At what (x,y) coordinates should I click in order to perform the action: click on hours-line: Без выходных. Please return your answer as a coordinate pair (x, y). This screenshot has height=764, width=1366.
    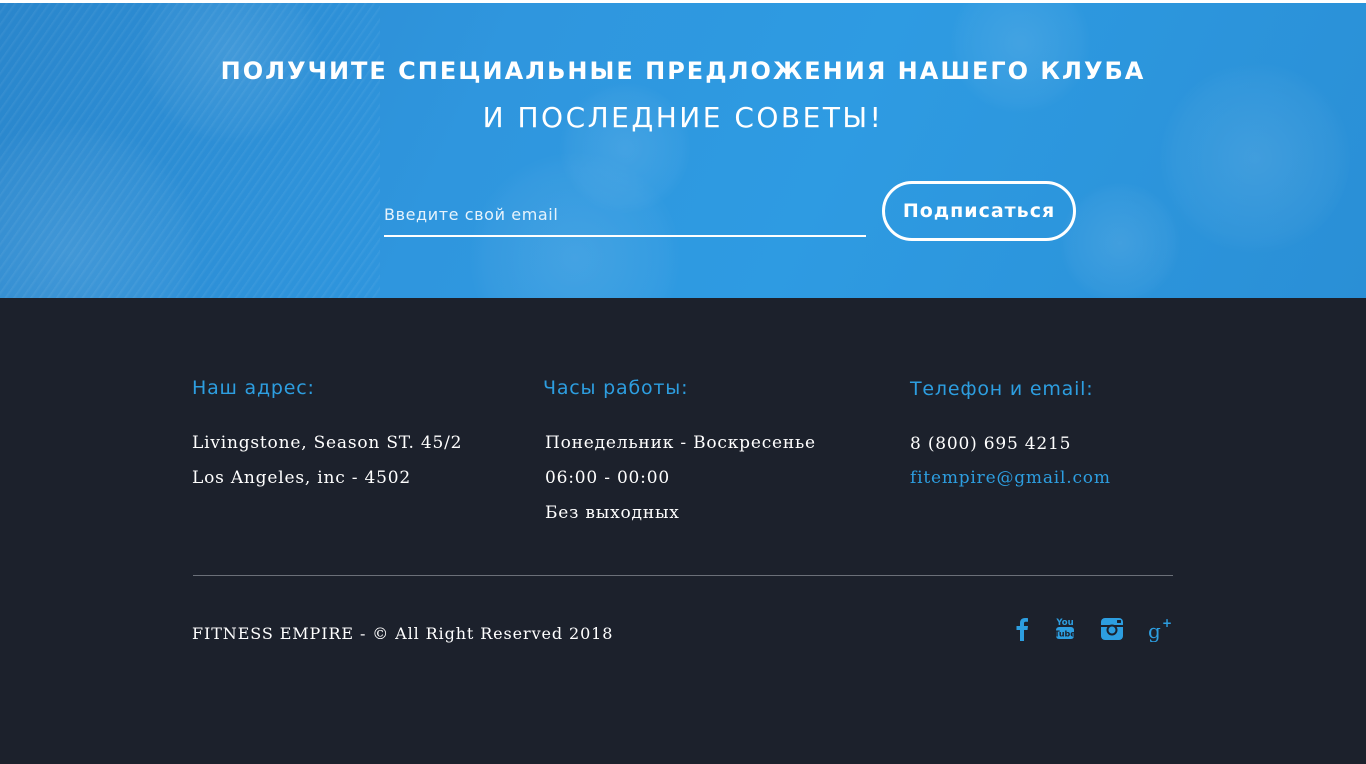
    Looking at the image, I should click on (612, 513).